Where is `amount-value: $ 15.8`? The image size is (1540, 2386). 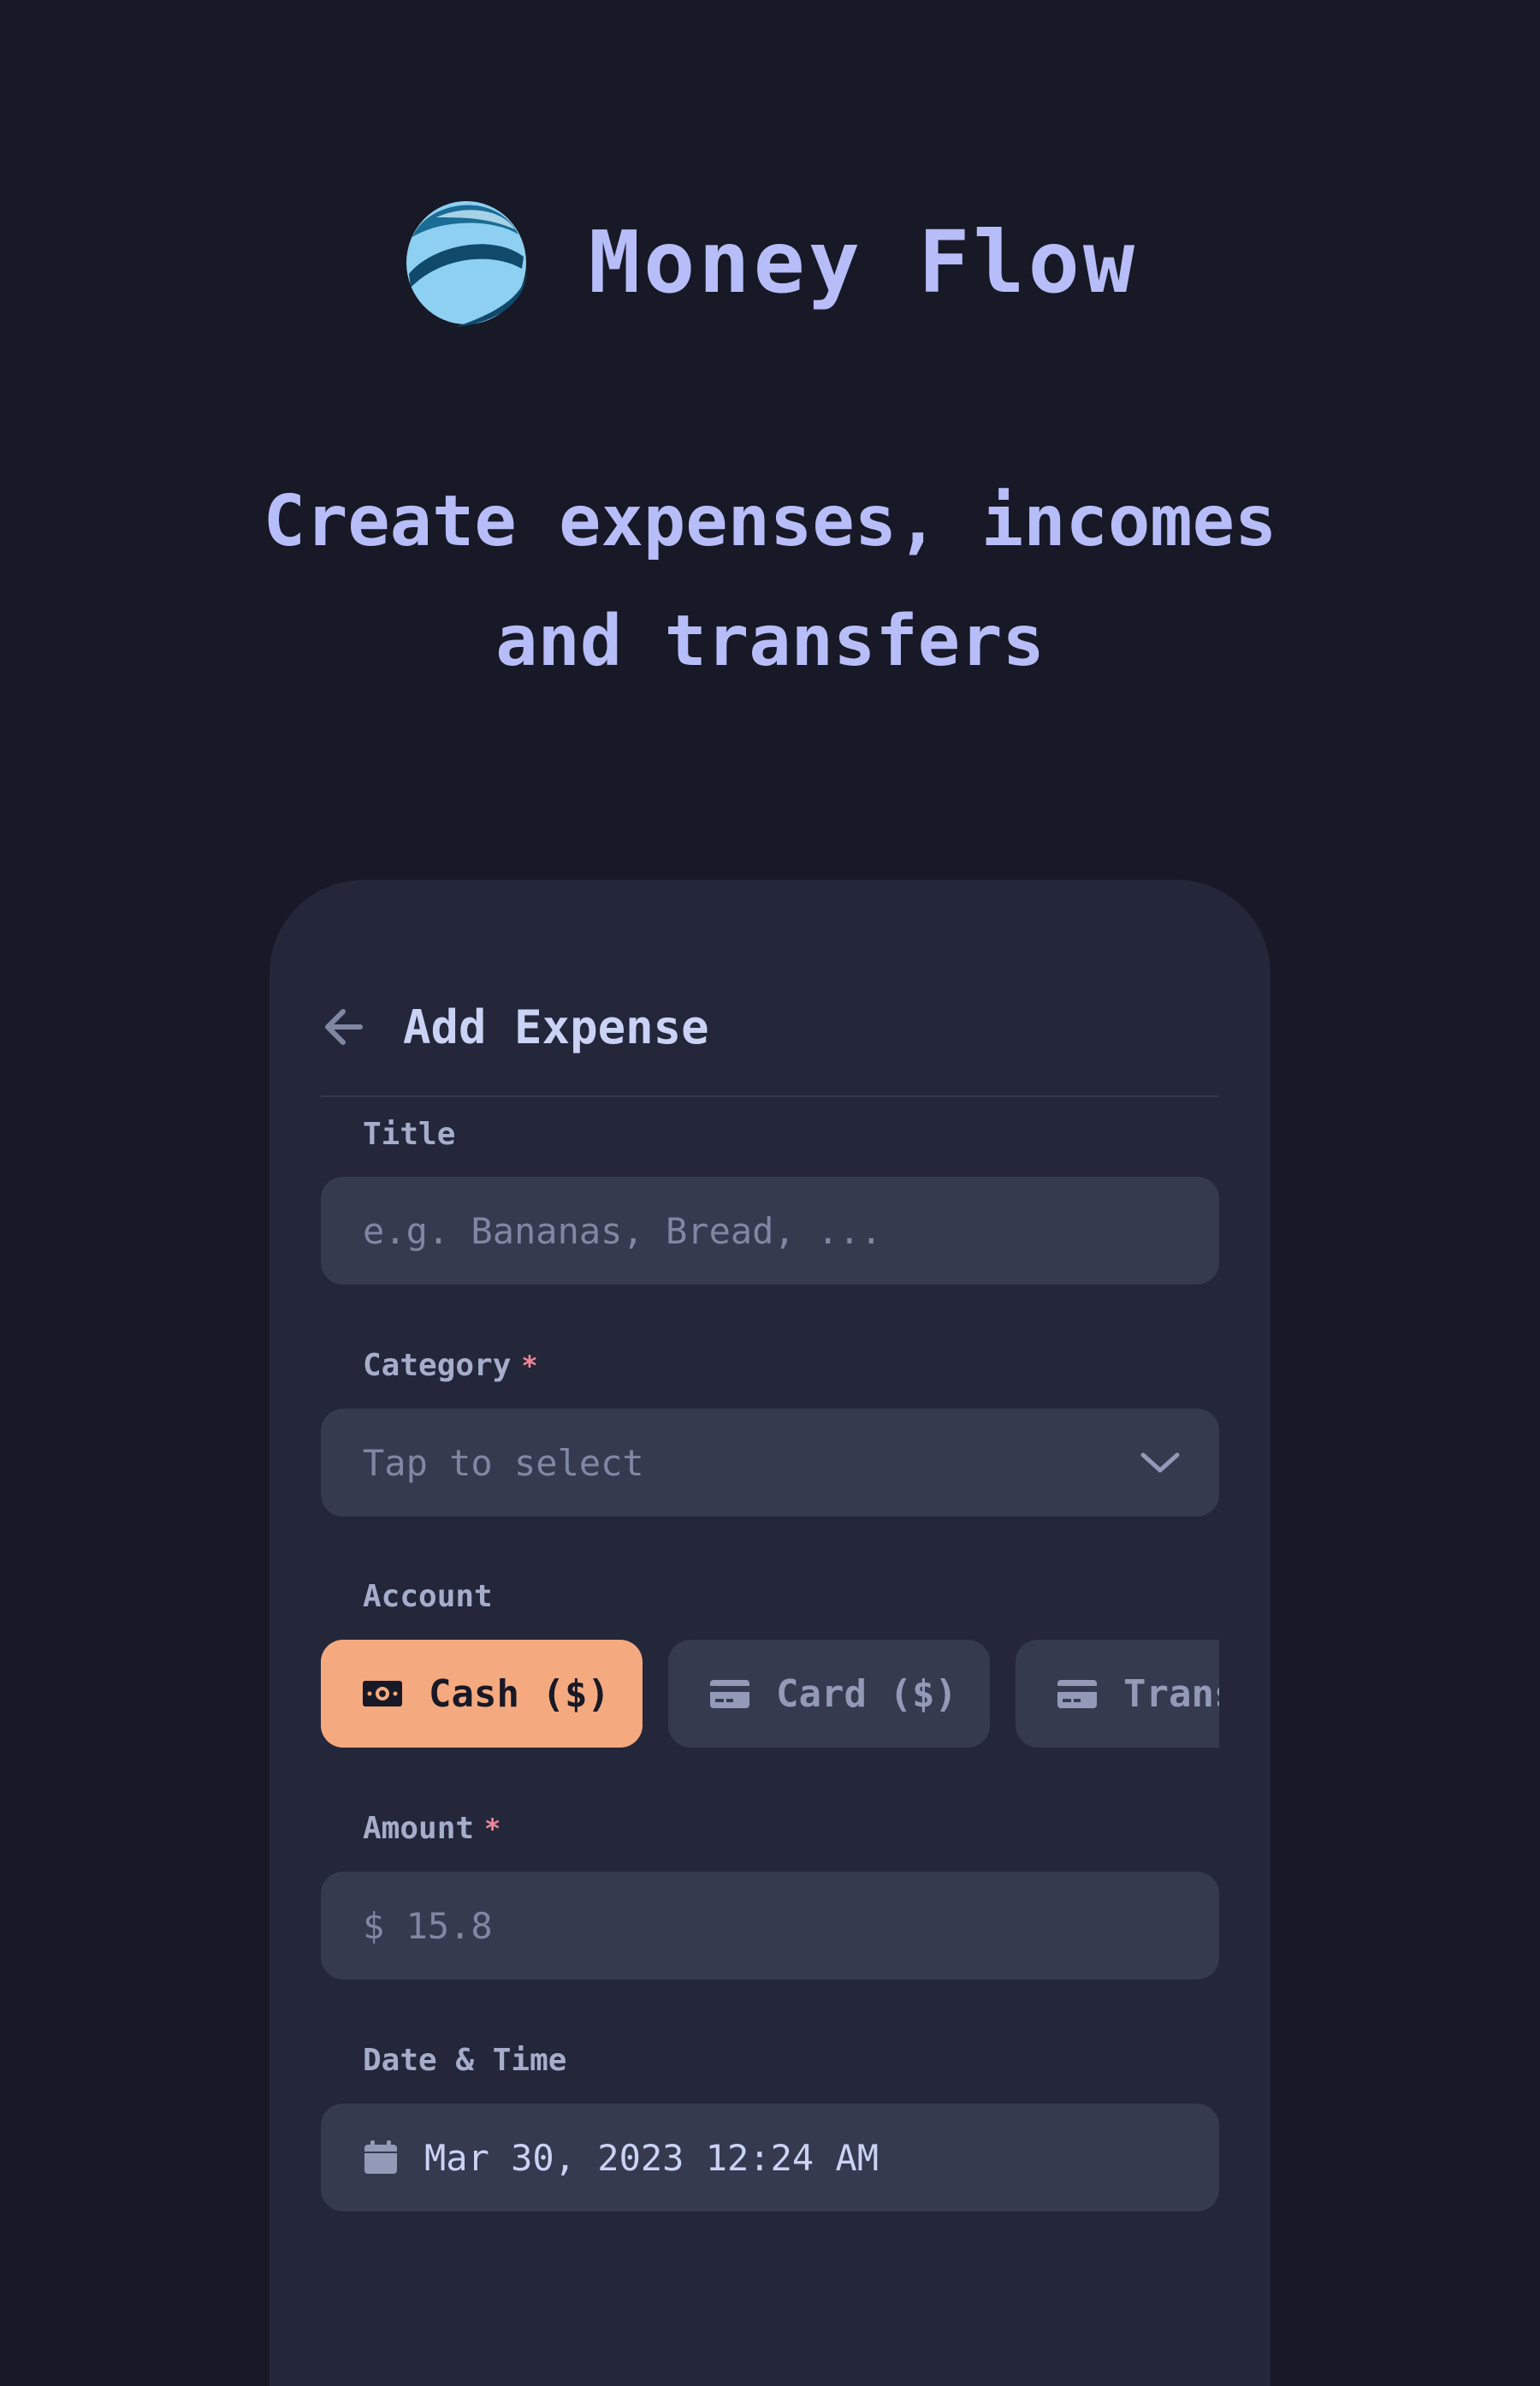 amount-value: $ 15.8 is located at coordinates (428, 1925).